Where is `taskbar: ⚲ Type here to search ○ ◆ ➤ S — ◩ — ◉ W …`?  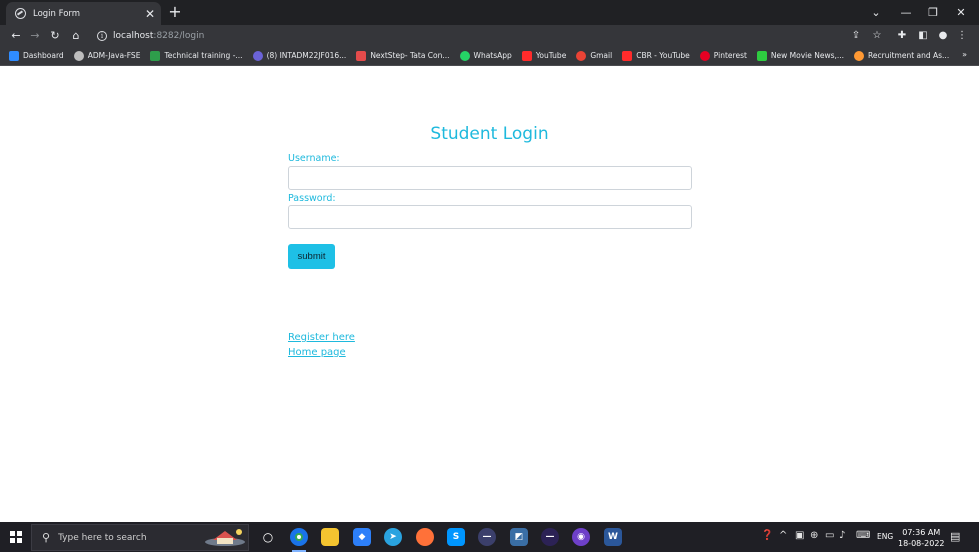
taskbar: ⚲ Type here to search ○ ◆ ➤ S — ◩ — ◉ W … is located at coordinates (489, 537).